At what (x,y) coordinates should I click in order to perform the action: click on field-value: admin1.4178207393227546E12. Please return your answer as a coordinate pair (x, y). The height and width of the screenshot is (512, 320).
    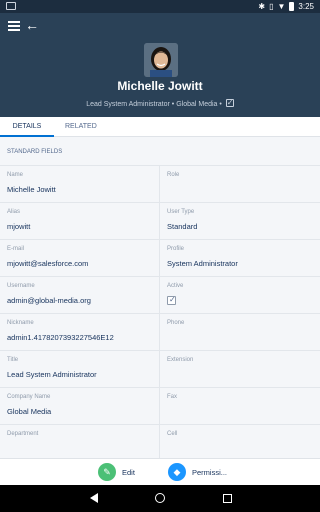
    Looking at the image, I should click on (60, 337).